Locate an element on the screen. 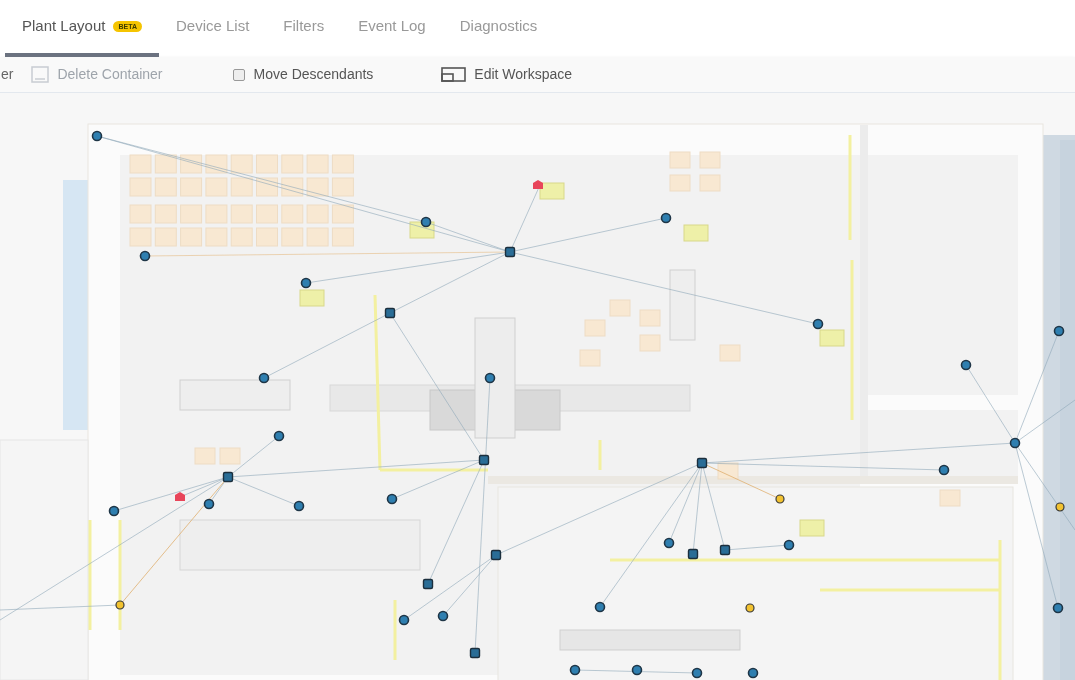 The image size is (1075, 680). checkbox-label: Move Descendants is located at coordinates (313, 74).